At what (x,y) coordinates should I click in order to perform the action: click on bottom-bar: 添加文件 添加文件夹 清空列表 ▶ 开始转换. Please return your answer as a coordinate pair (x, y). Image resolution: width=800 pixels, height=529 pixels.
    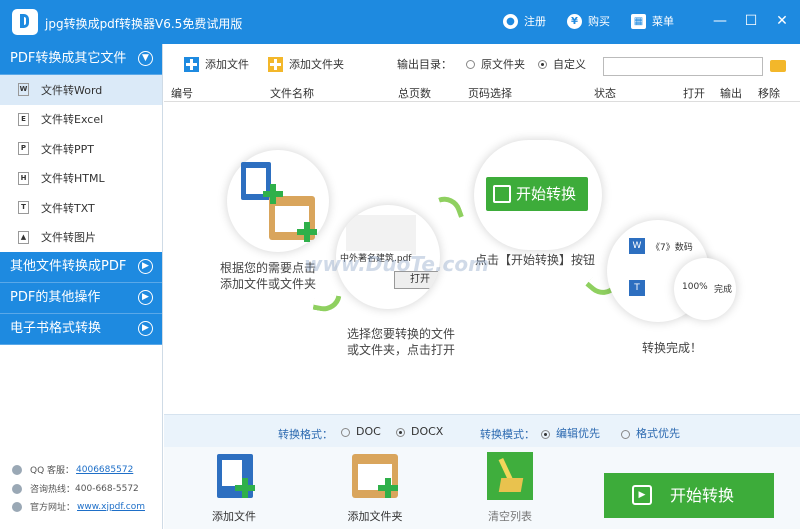
    Looking at the image, I should click on (482, 488).